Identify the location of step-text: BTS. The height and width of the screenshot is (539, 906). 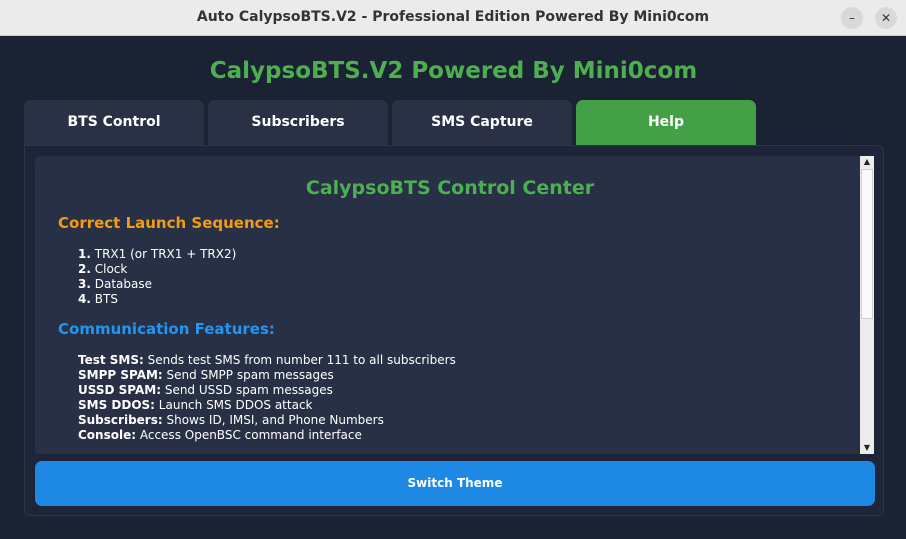
(106, 299).